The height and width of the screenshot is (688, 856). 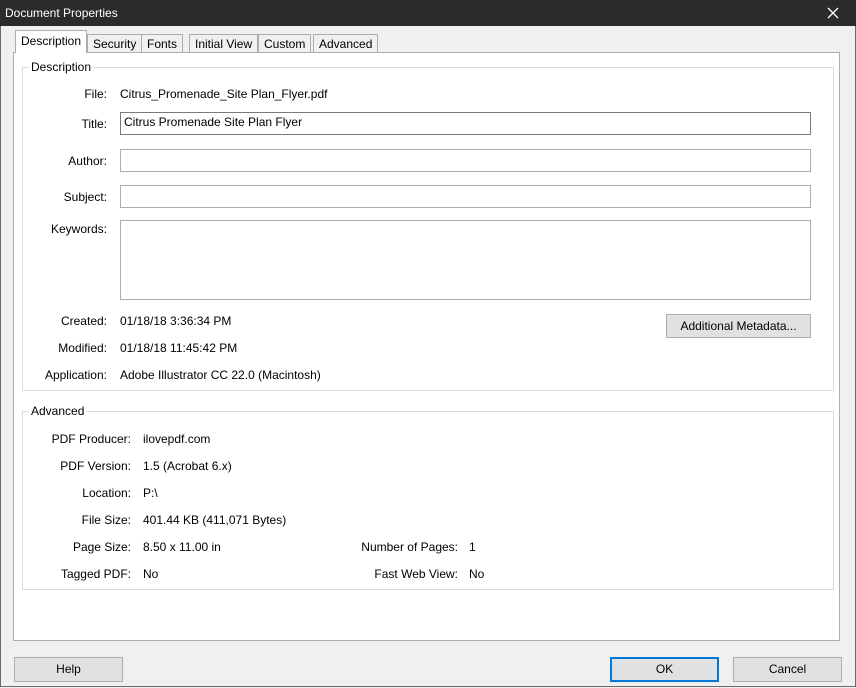 What do you see at coordinates (106, 493) in the screenshot?
I see `location-label: Location:` at bounding box center [106, 493].